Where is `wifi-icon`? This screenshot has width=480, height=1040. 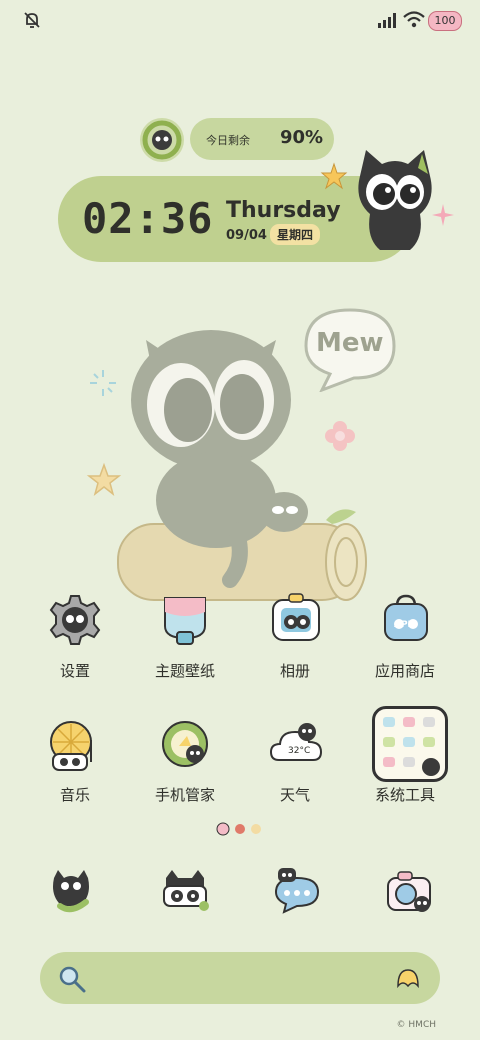
wifi-icon is located at coordinates (414, 20).